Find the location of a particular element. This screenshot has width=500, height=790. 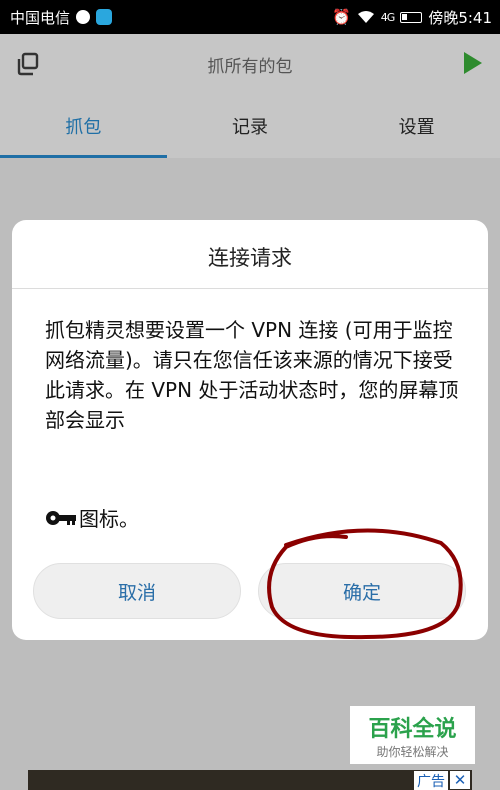

watermark-title: 百科全说 is located at coordinates (412, 729).